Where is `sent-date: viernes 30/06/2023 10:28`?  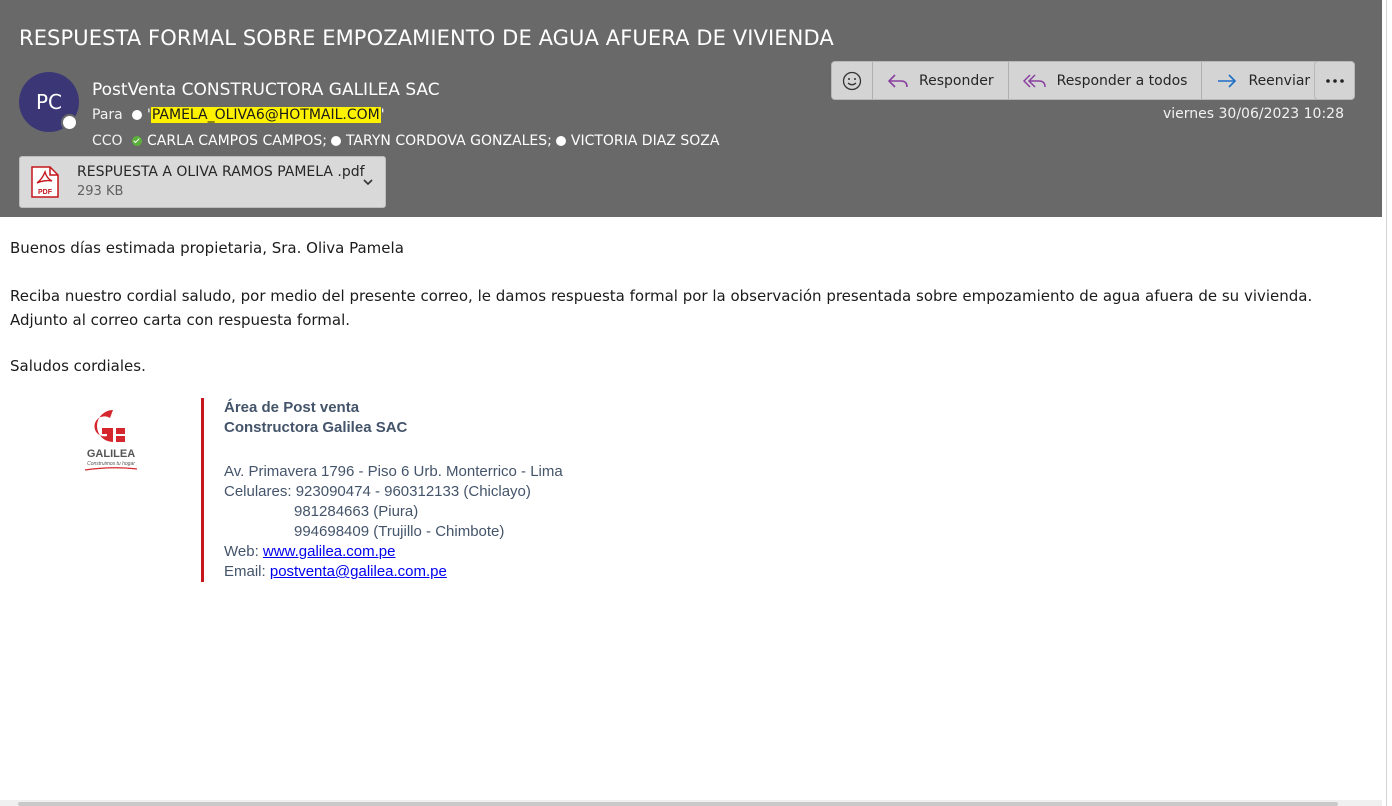
sent-date: viernes 30/06/2023 10:28 is located at coordinates (1253, 114).